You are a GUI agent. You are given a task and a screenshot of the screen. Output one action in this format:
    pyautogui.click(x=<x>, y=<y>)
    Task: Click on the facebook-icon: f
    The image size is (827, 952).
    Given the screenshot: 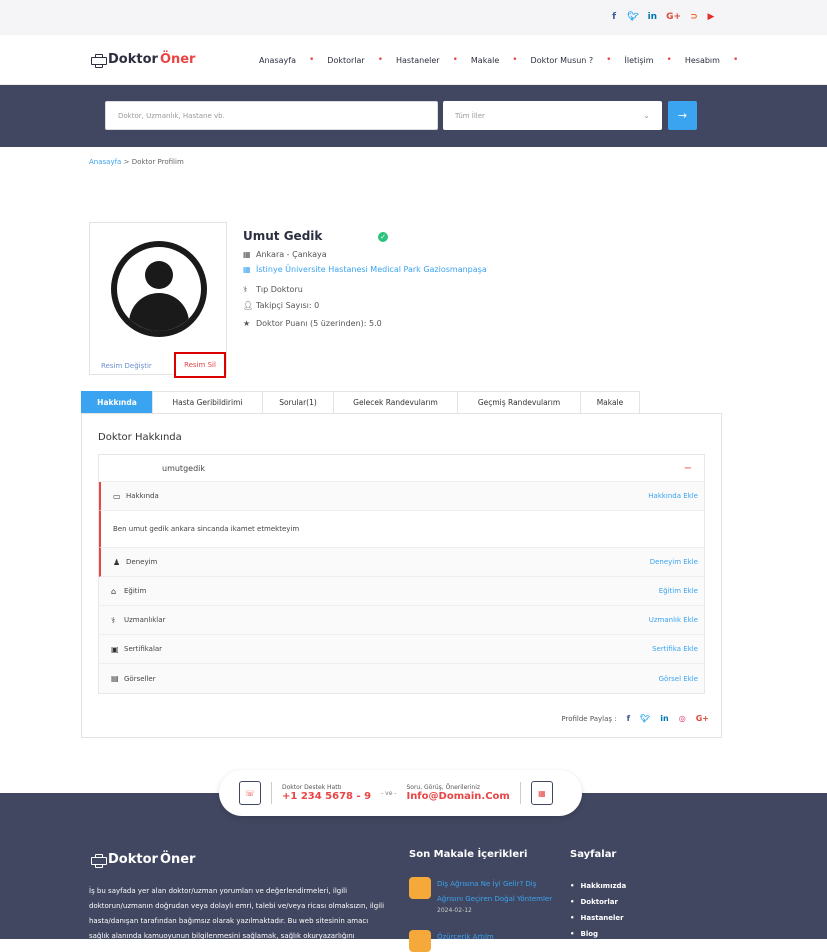 What is the action you would take?
    pyautogui.click(x=614, y=17)
    